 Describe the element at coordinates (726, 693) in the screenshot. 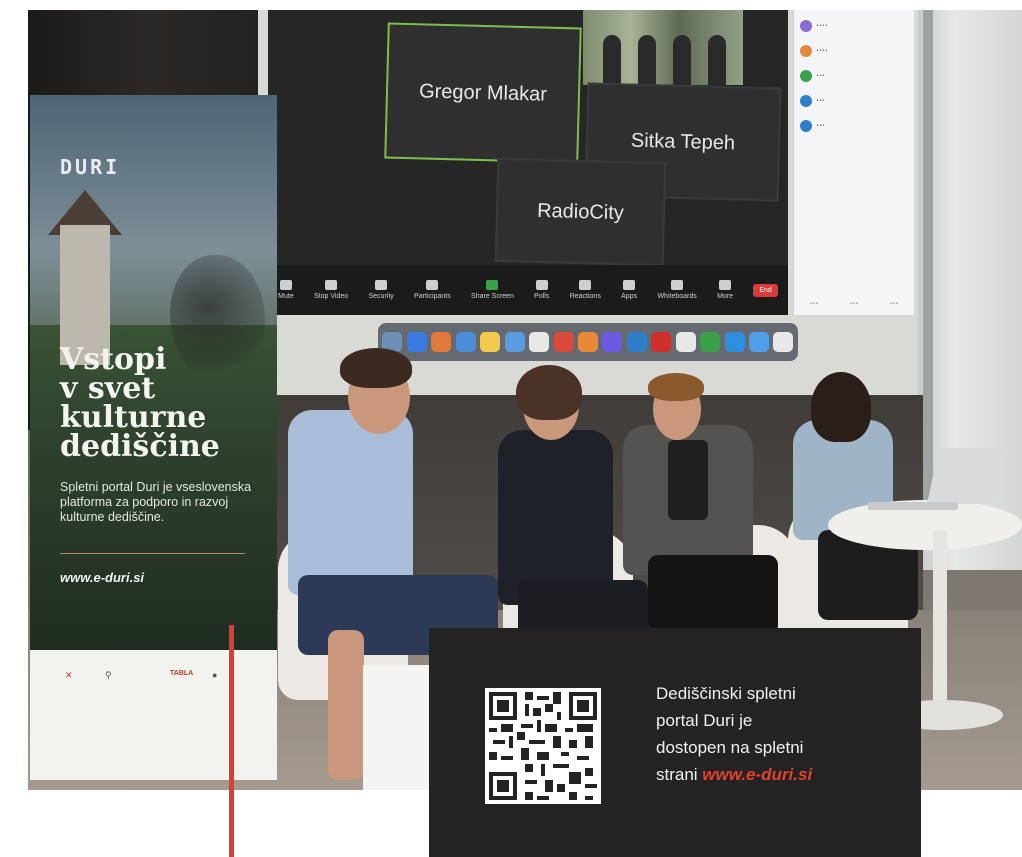

I see `info-line-1: Dediščinski spletni` at that location.